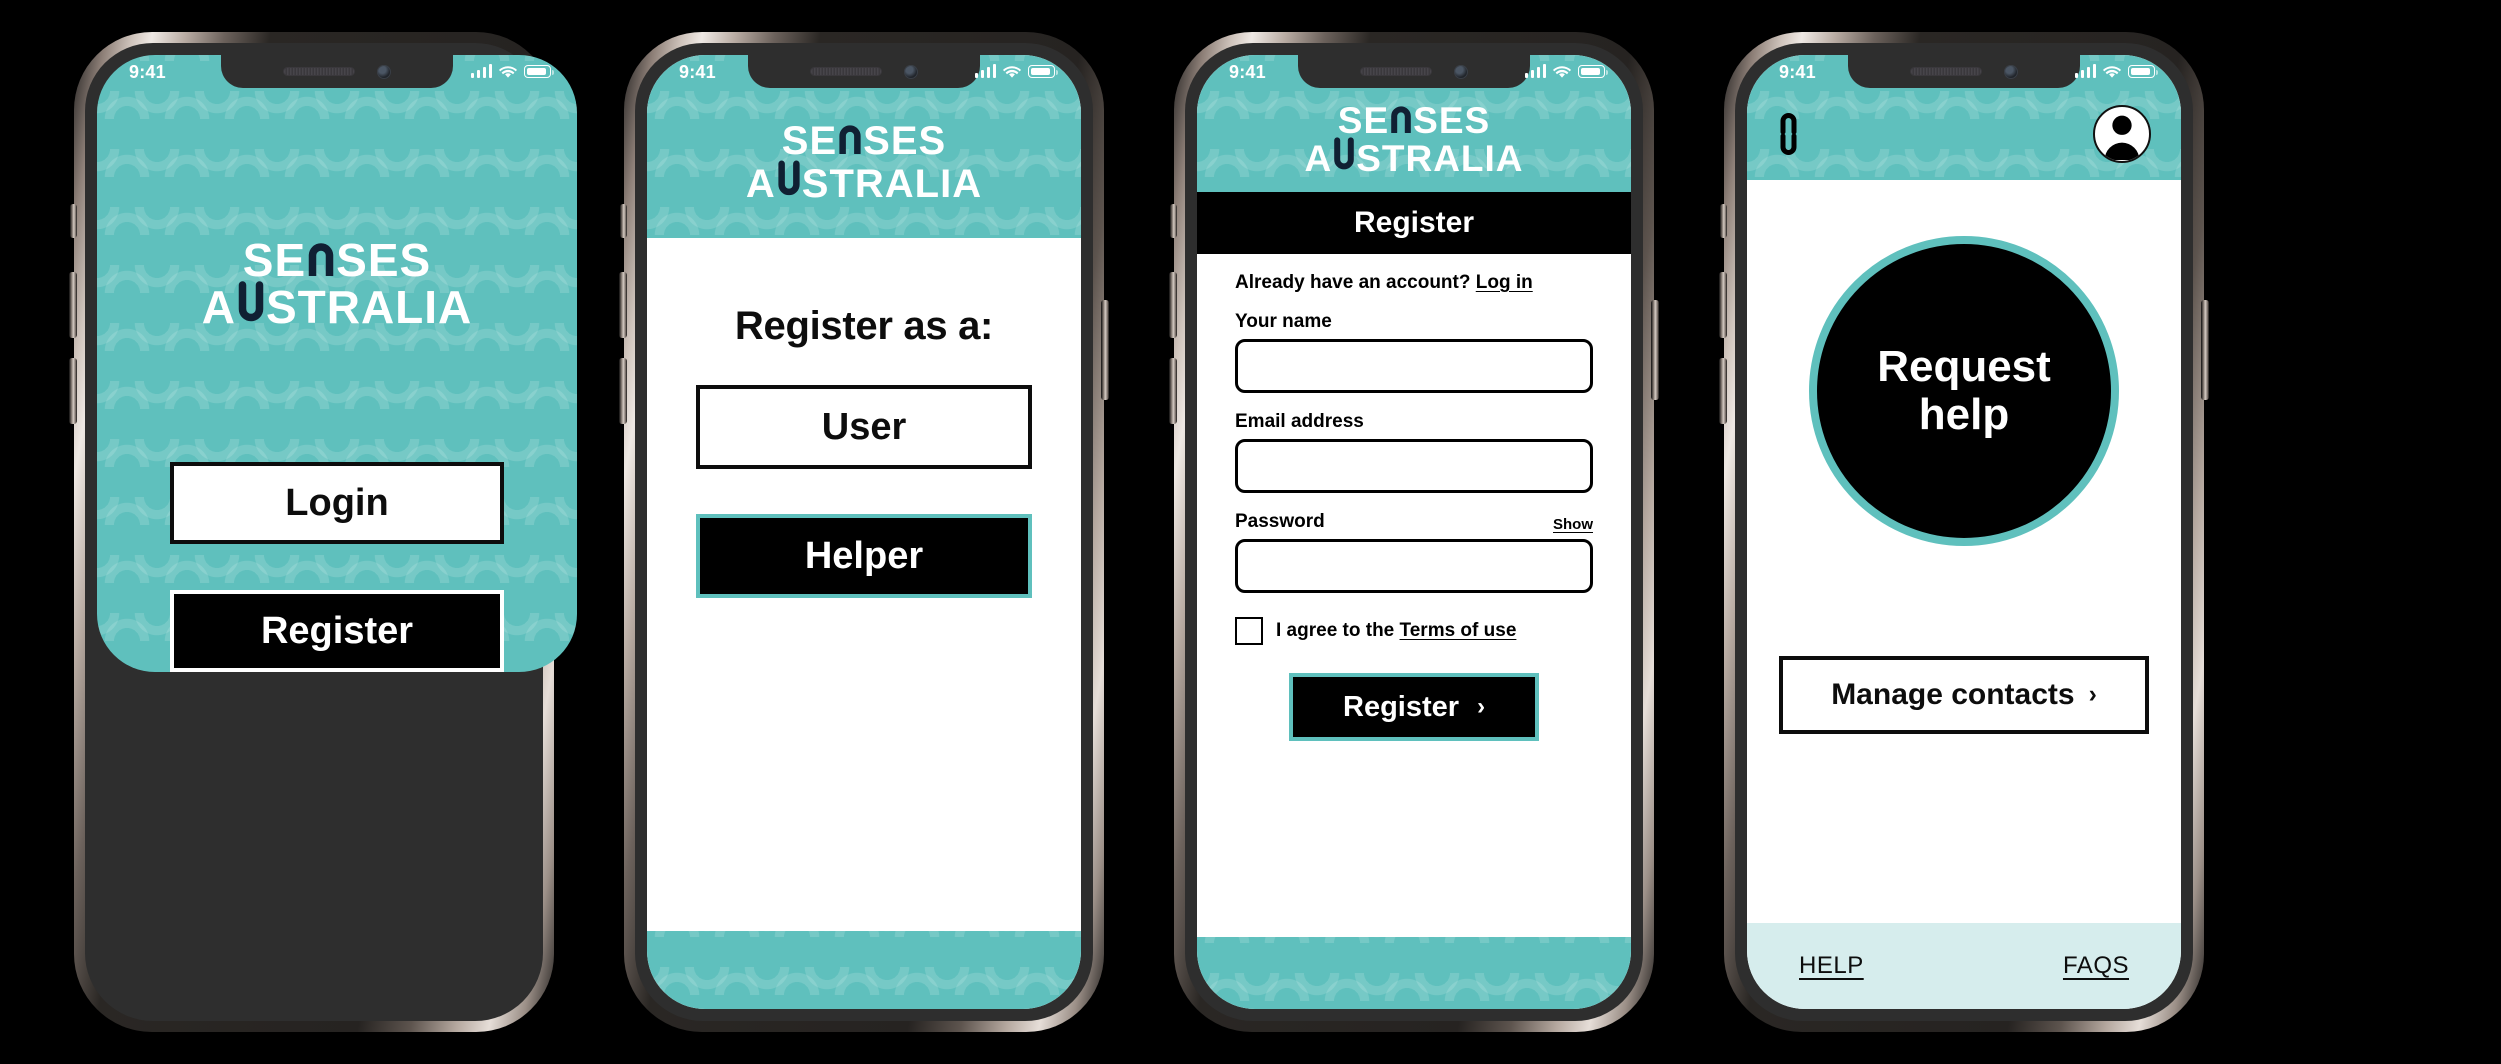 The image size is (2501, 1064). I want to click on welcome-screen: 9:41 SE SES A STRALIA Login Register, so click(337, 364).